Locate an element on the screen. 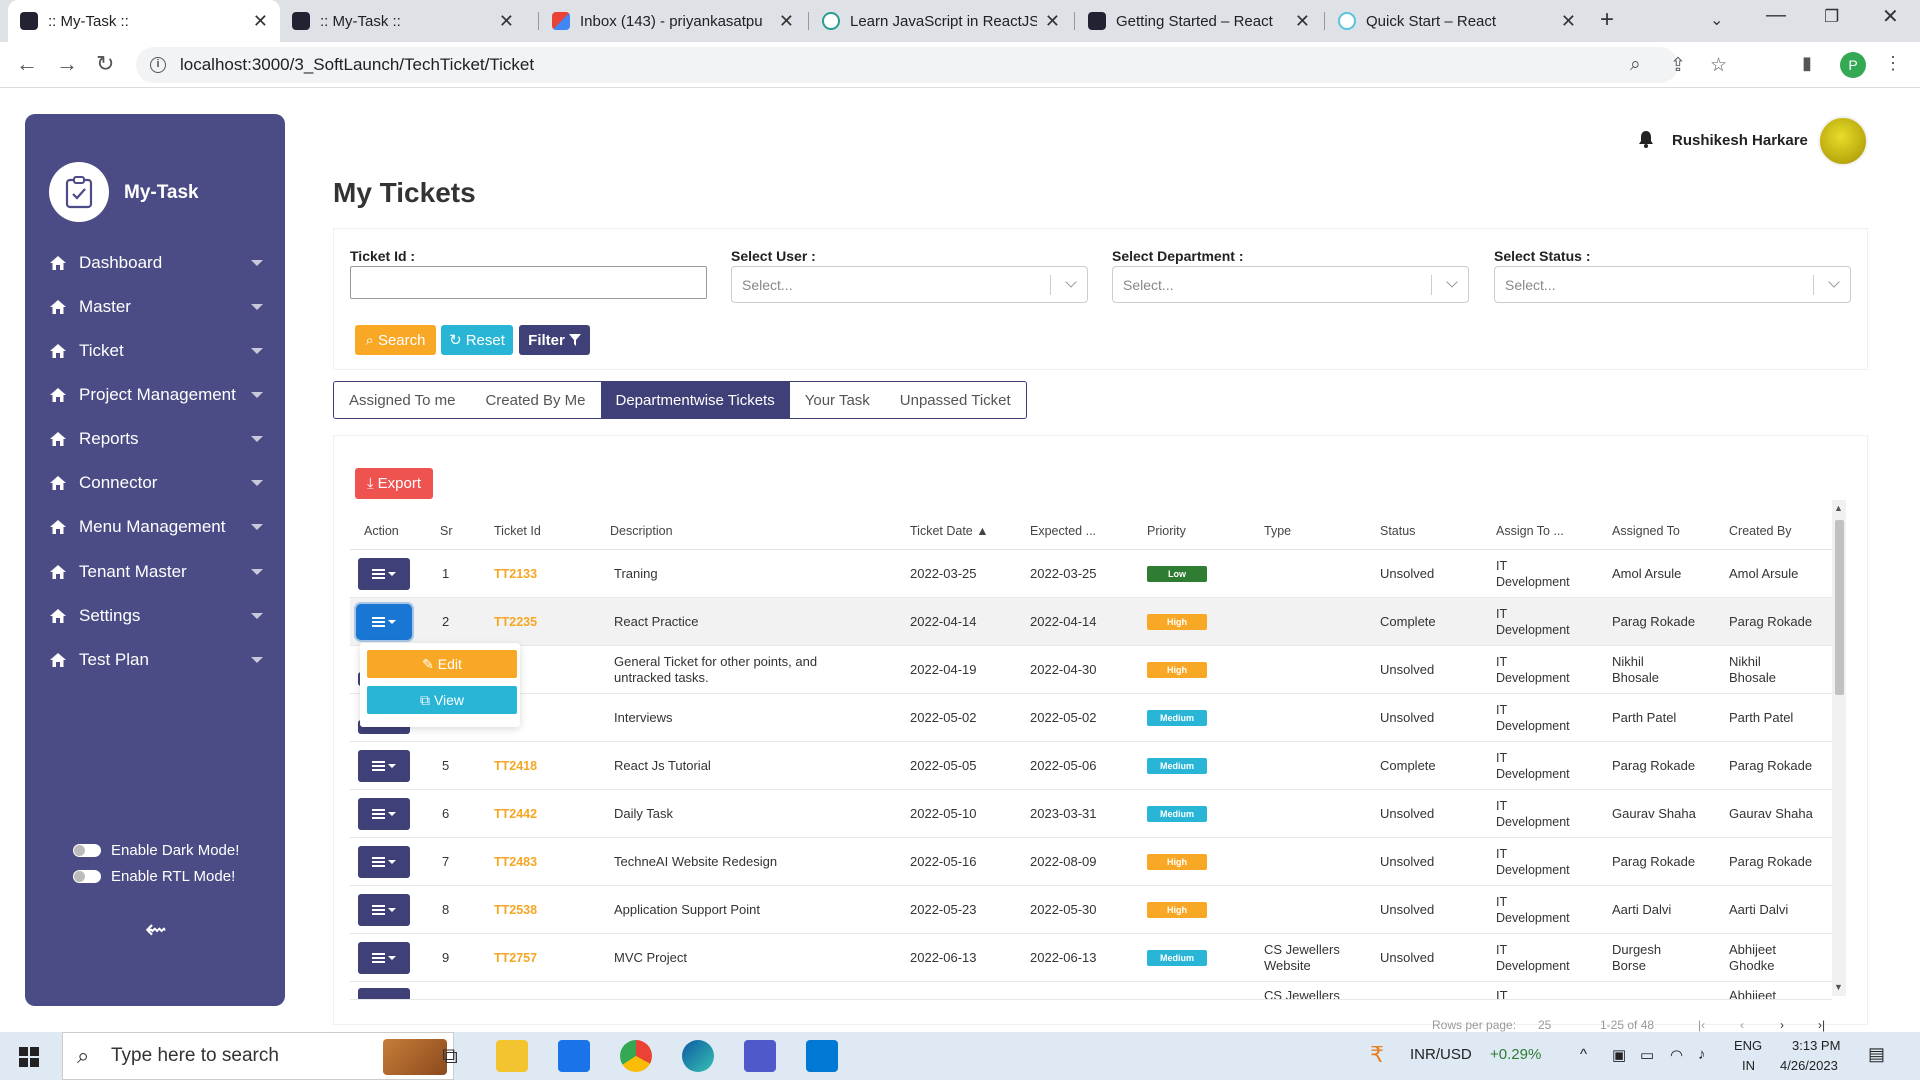 The image size is (1920, 1080). tab-created-by-me: Created By Me is located at coordinates (535, 400).